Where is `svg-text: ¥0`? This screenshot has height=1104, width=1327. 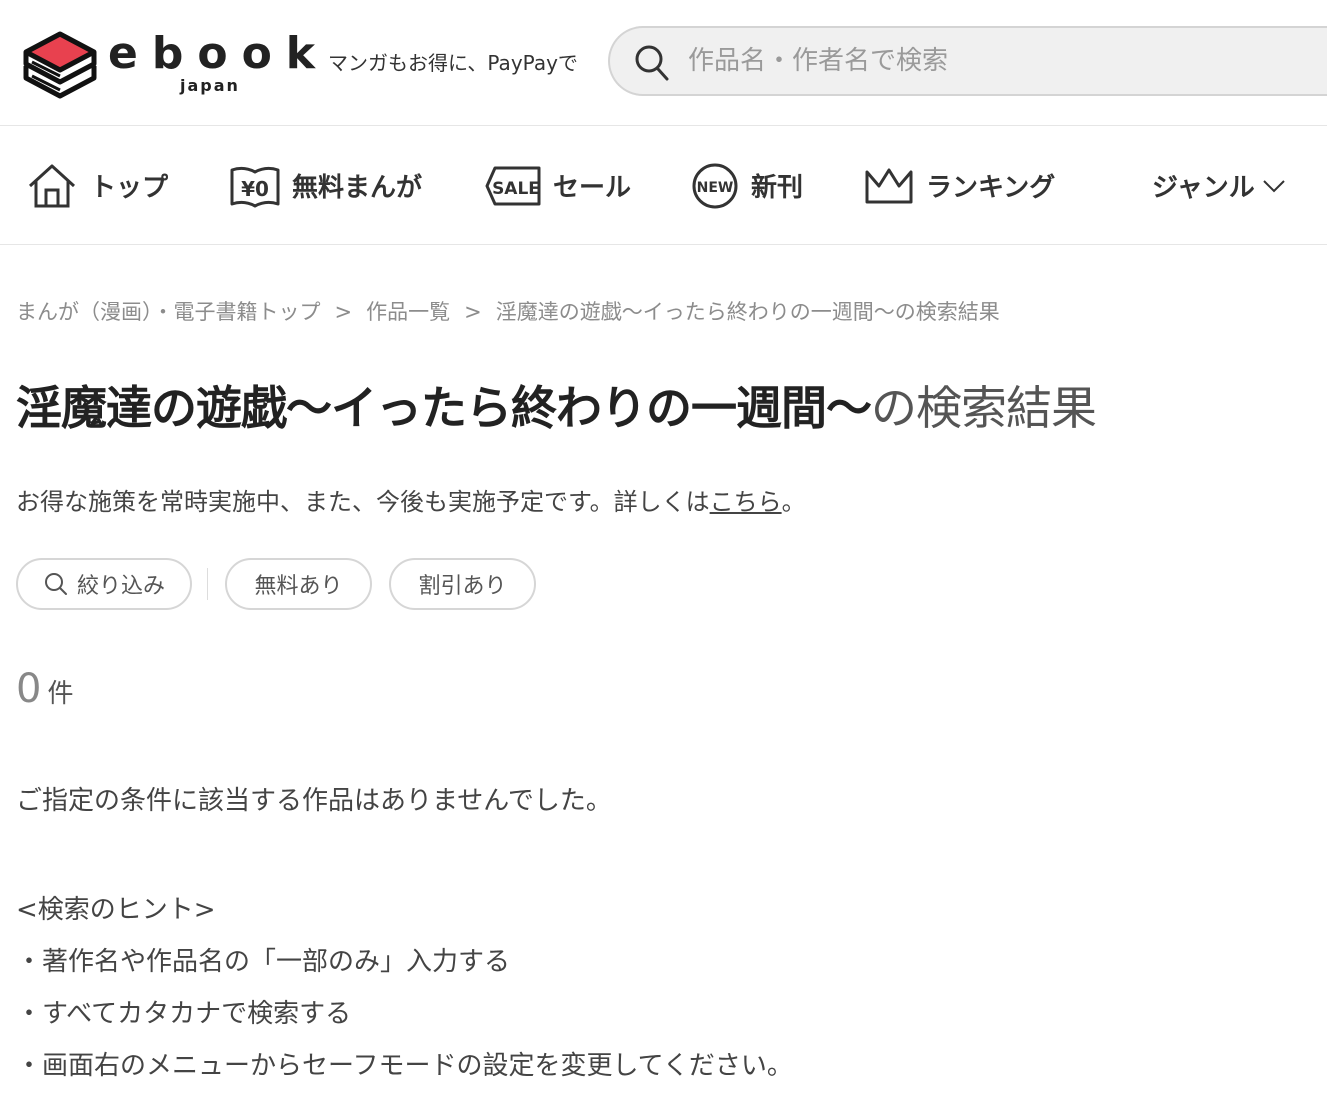
svg-text: ¥0 is located at coordinates (255, 189).